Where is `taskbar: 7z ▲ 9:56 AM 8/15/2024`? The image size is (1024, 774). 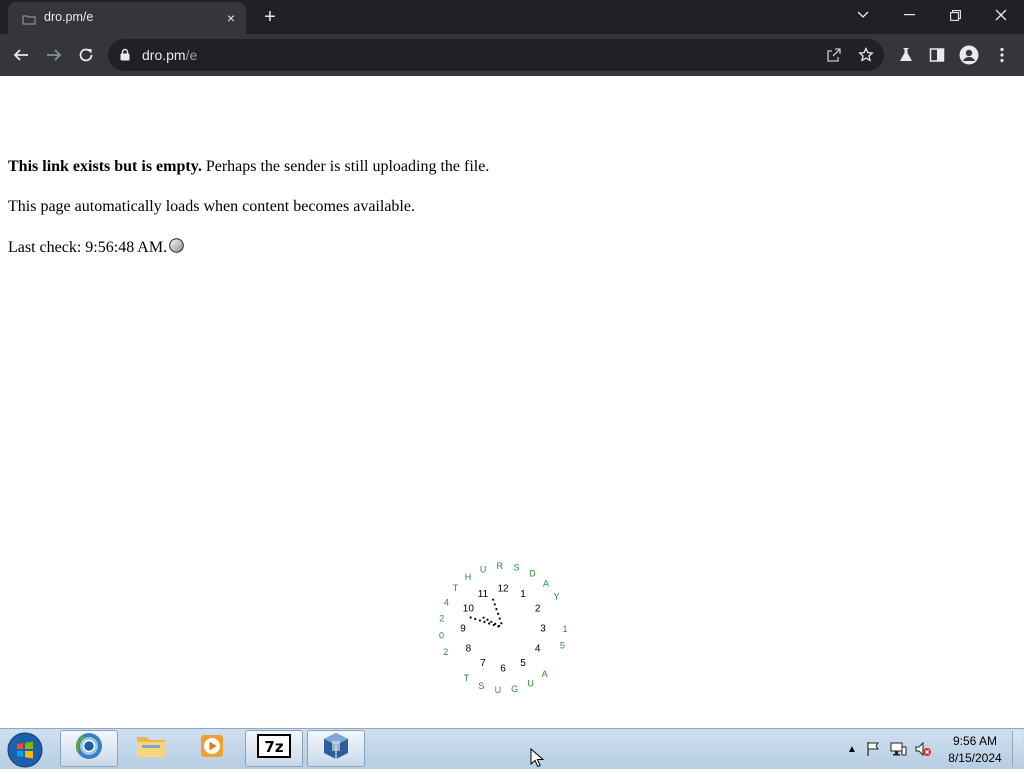
taskbar: 7z ▲ 9:56 AM 8/15/2024 is located at coordinates (512, 748).